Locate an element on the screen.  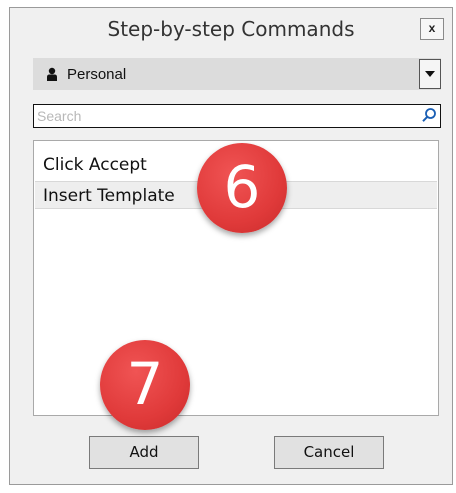
dialog-title: Step-by-step Commands is located at coordinates (231, 29).